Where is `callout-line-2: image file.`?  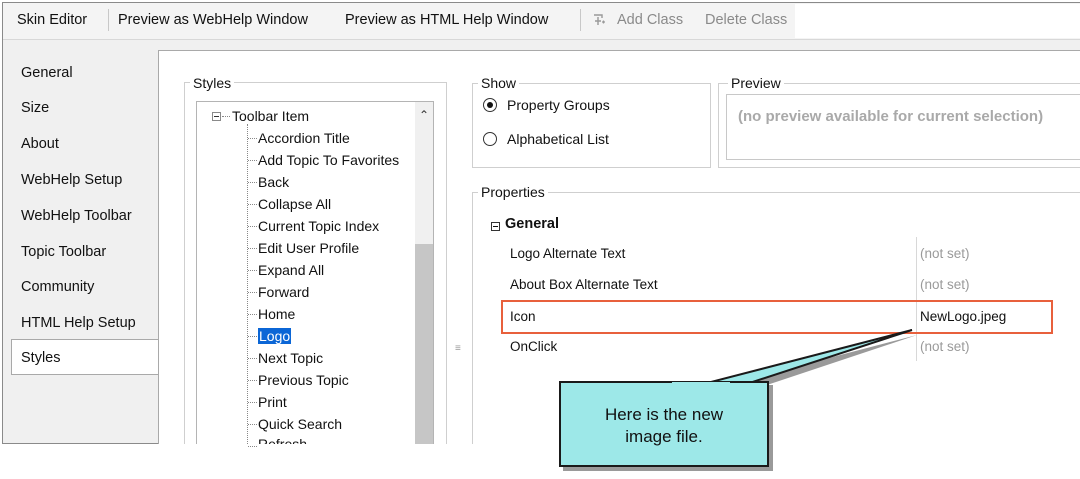 callout-line-2: image file. is located at coordinates (664, 436).